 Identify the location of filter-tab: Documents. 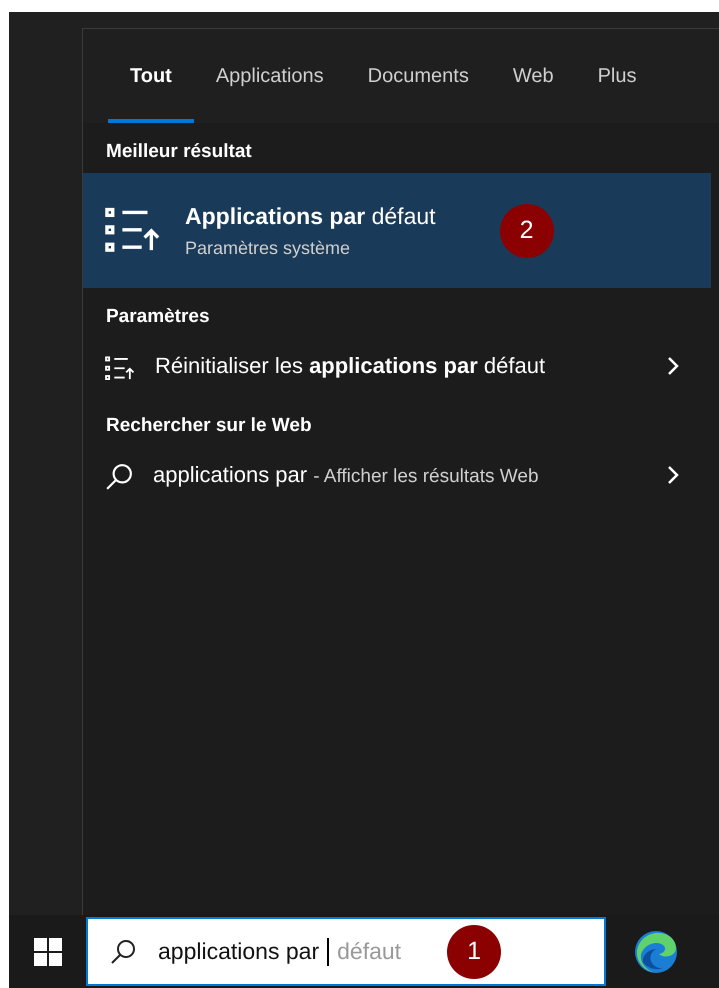
(418, 76).